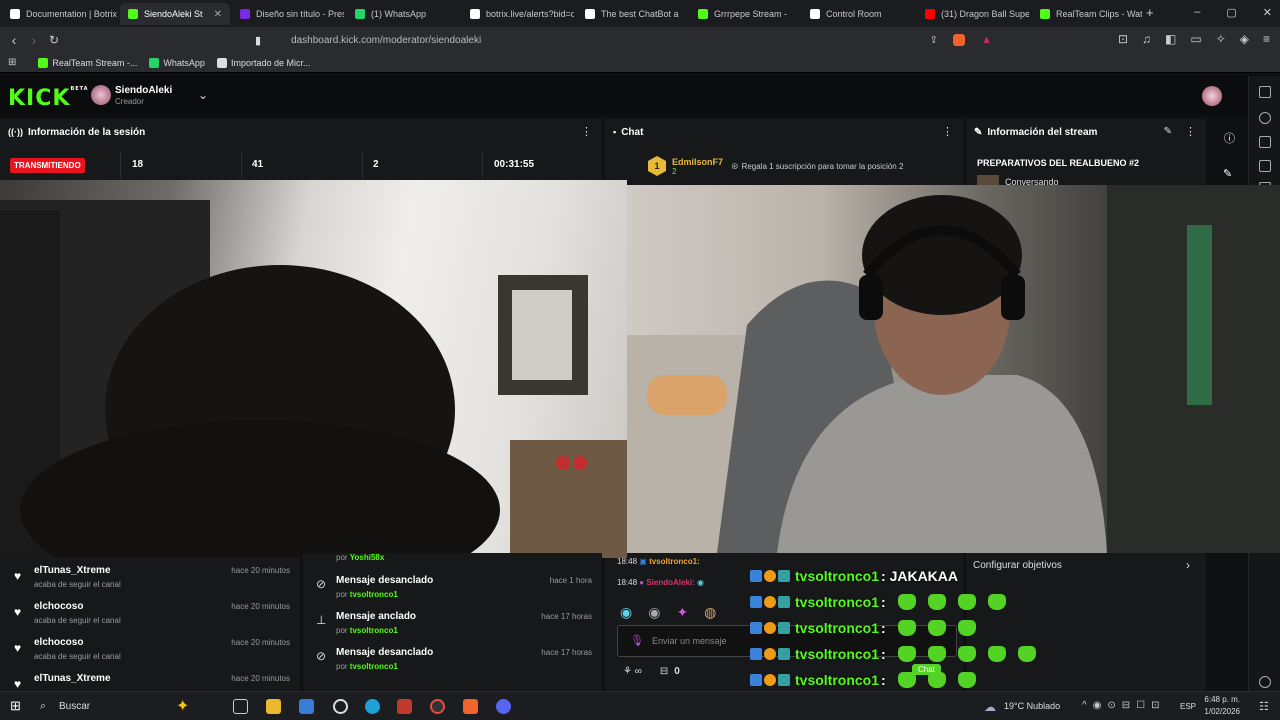  What do you see at coordinates (240, 706) in the screenshot?
I see `task-view-icon` at bounding box center [240, 706].